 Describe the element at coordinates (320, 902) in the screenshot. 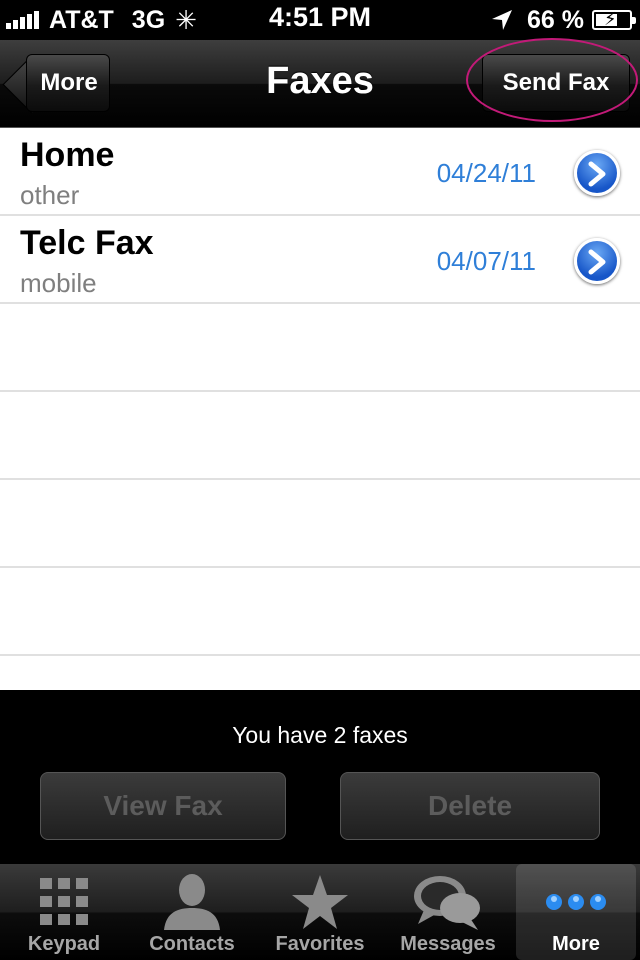

I see `star-icon` at that location.